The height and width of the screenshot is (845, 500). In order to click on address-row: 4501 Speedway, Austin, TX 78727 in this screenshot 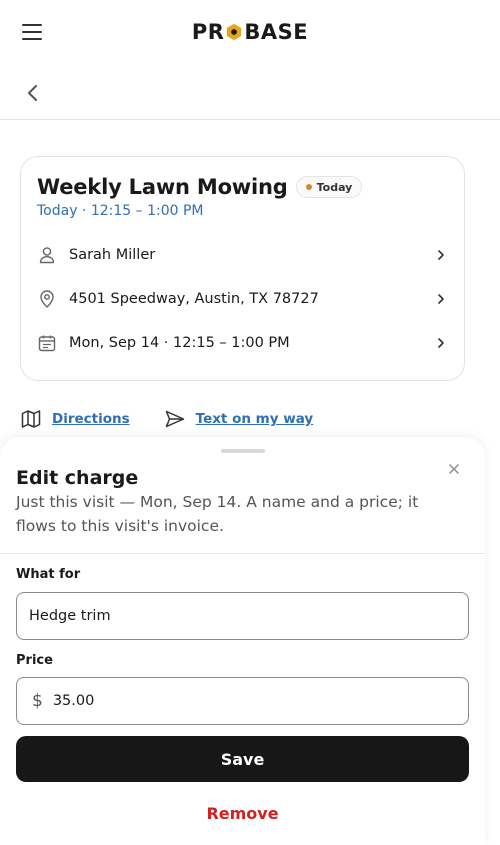, I will do `click(242, 299)`.